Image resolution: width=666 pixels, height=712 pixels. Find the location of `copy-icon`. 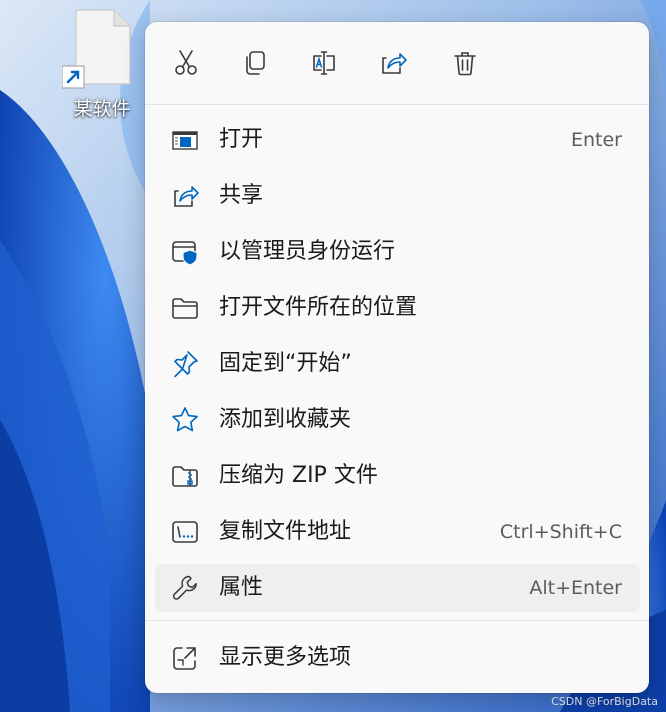

copy-icon is located at coordinates (255, 63).